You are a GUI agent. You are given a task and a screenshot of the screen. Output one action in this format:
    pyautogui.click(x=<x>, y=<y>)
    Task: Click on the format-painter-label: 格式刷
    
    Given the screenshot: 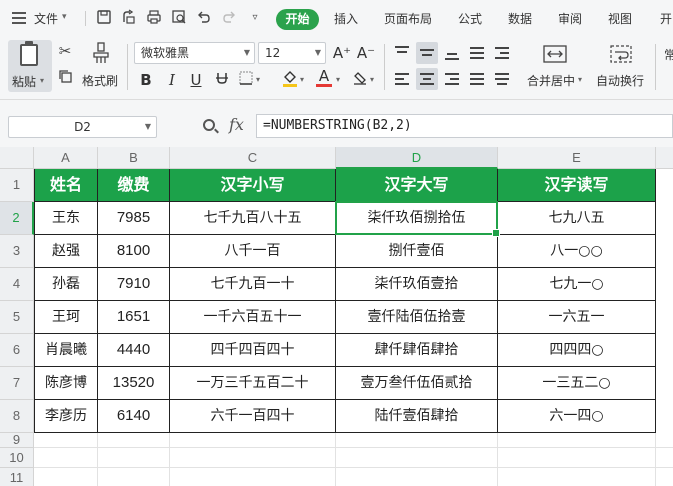 What is the action you would take?
    pyautogui.click(x=100, y=80)
    